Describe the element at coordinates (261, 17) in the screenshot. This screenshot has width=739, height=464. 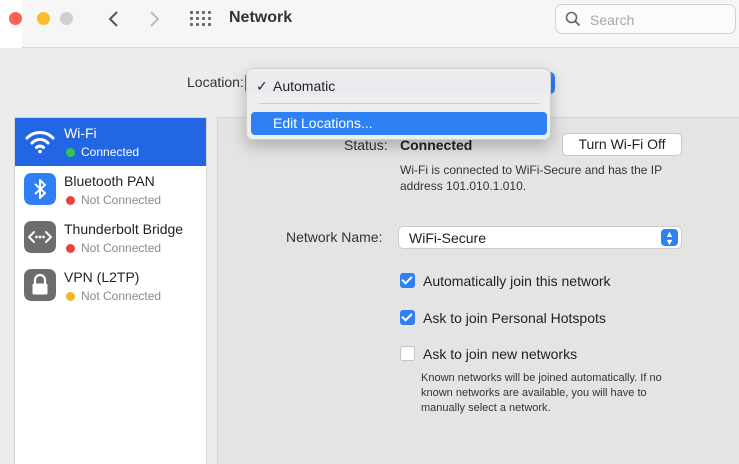
I see `window-title: Network` at that location.